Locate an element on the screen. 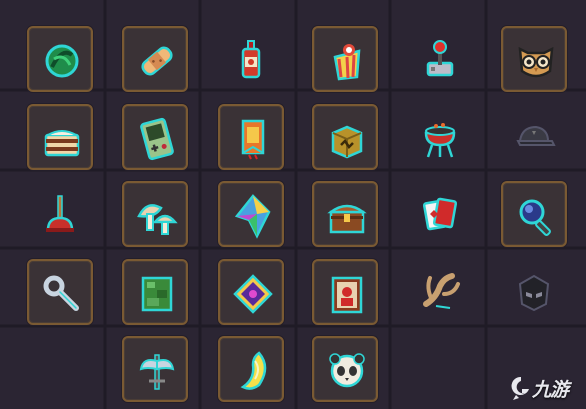 The height and width of the screenshot is (409, 586). popcorn-bucket-icon is located at coordinates (347, 62).